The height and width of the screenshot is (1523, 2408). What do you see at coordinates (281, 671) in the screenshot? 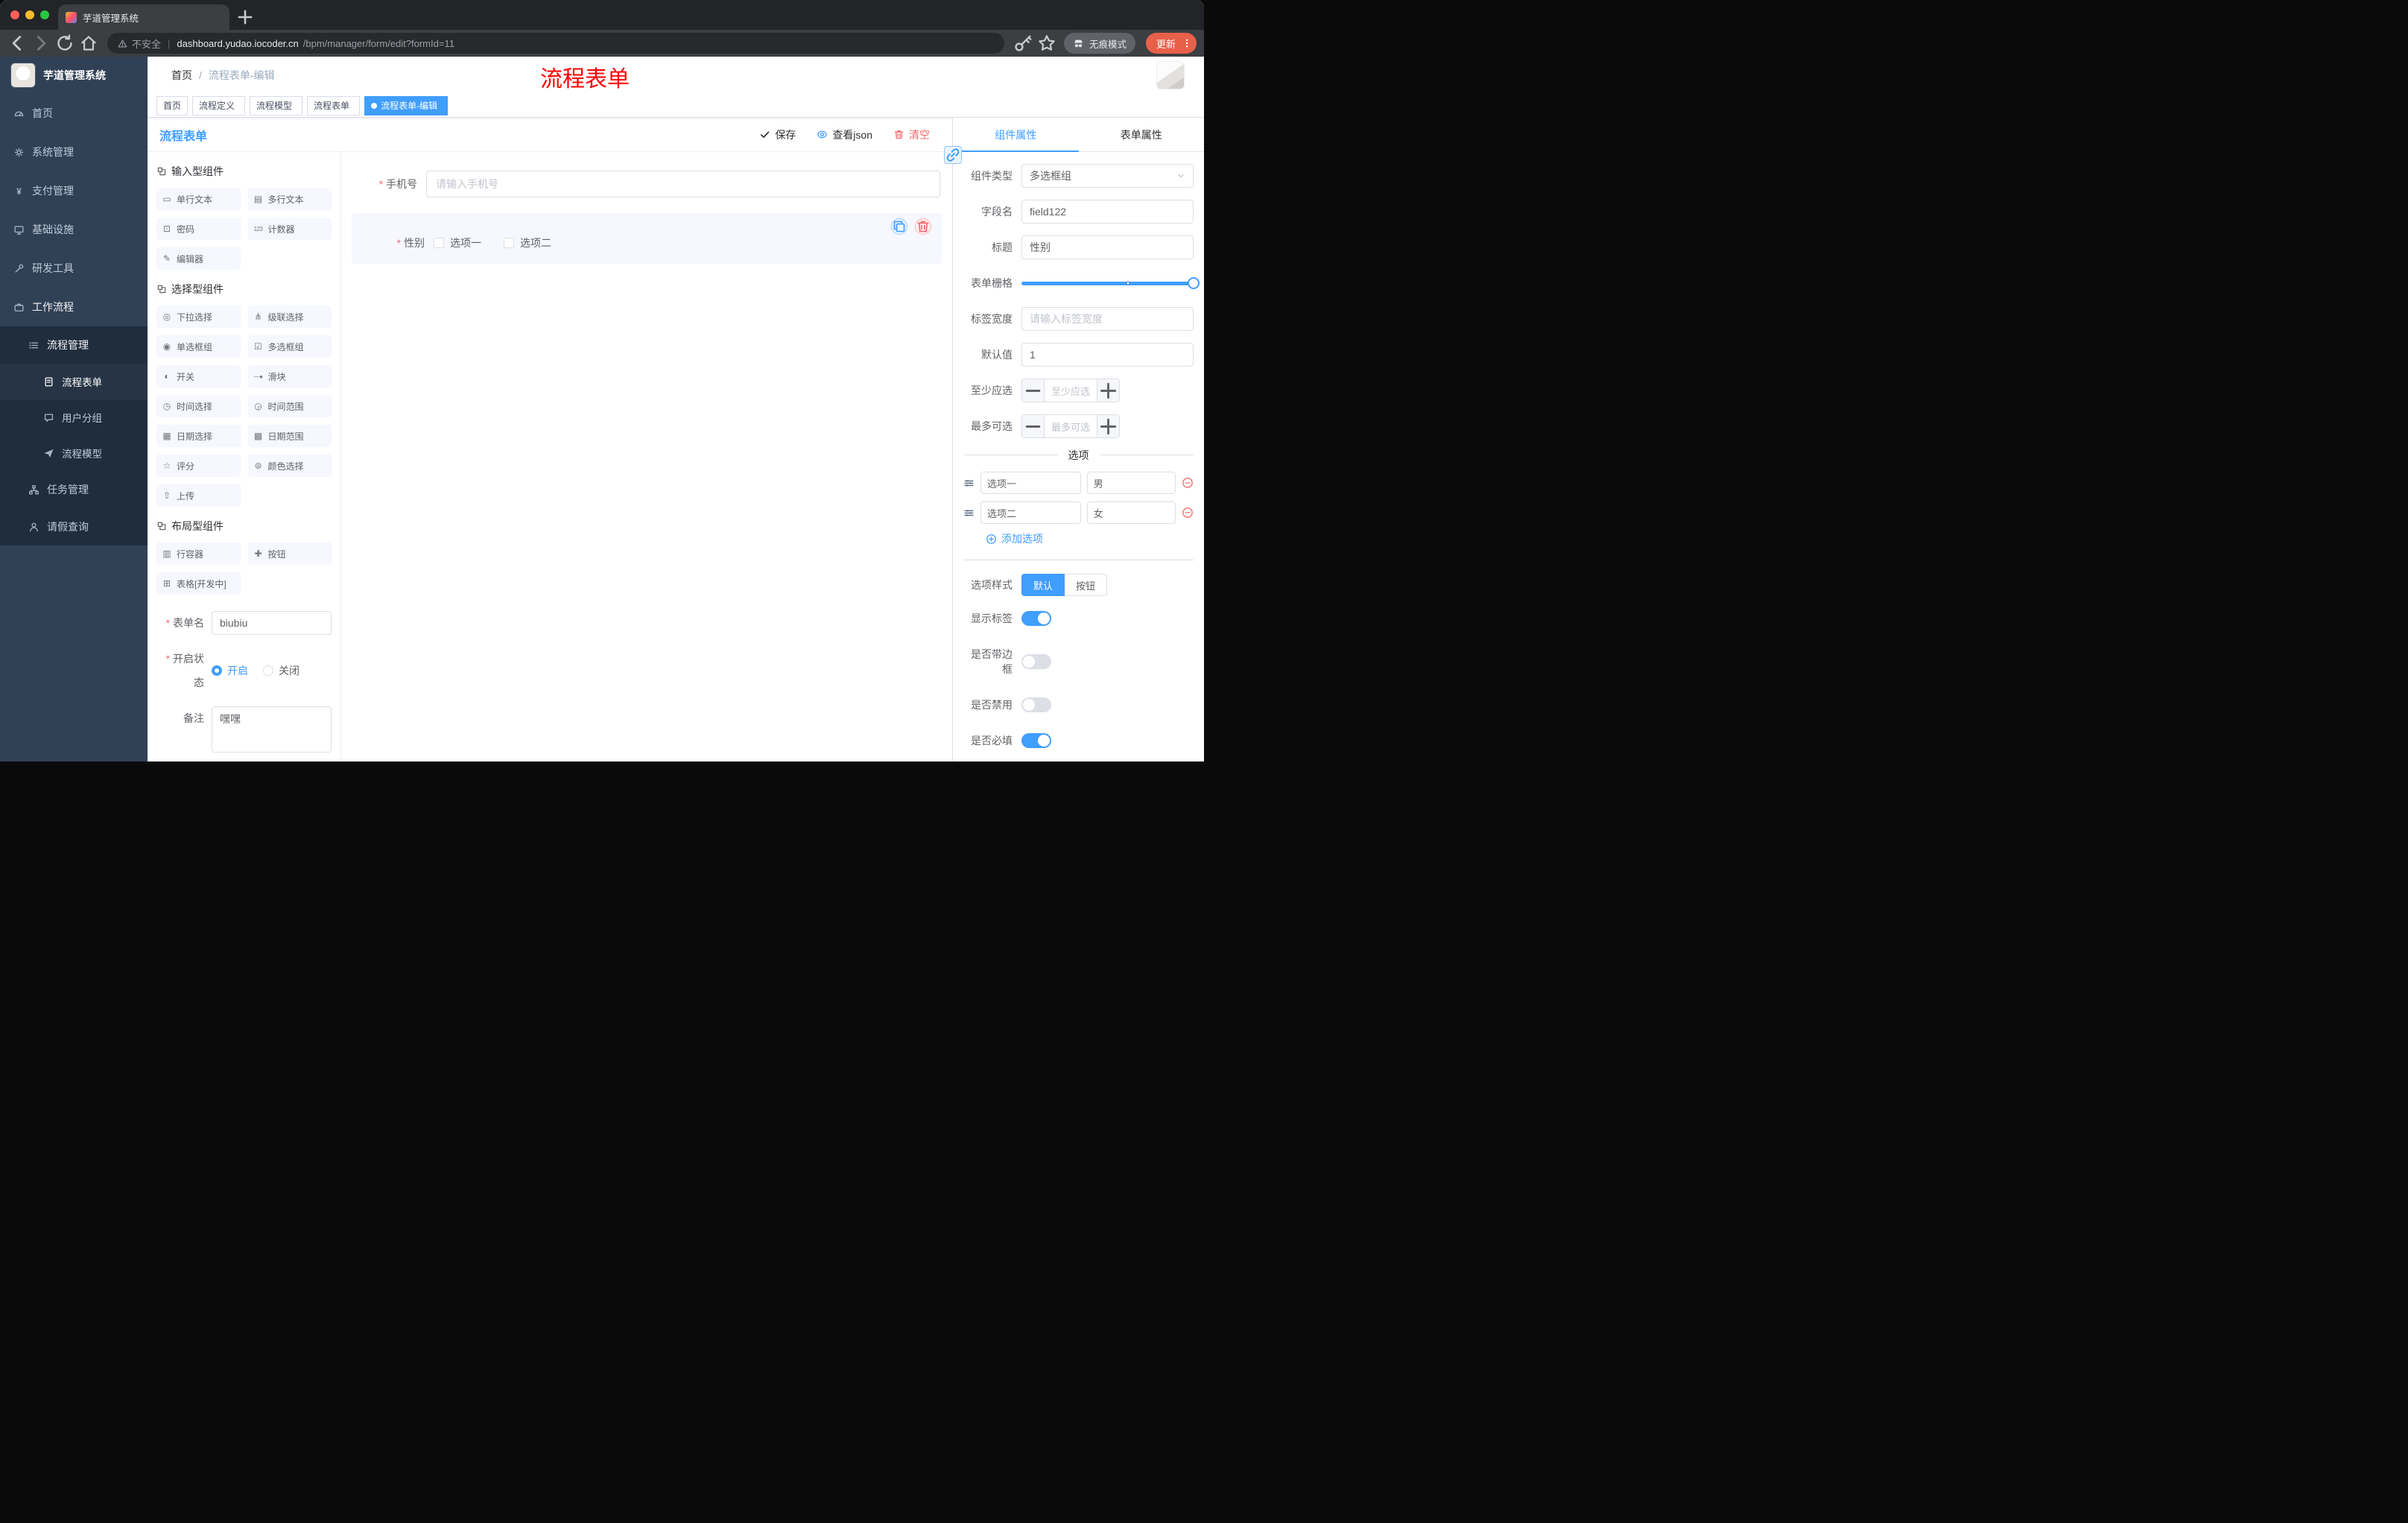
I see `radio-closed: 关闭` at bounding box center [281, 671].